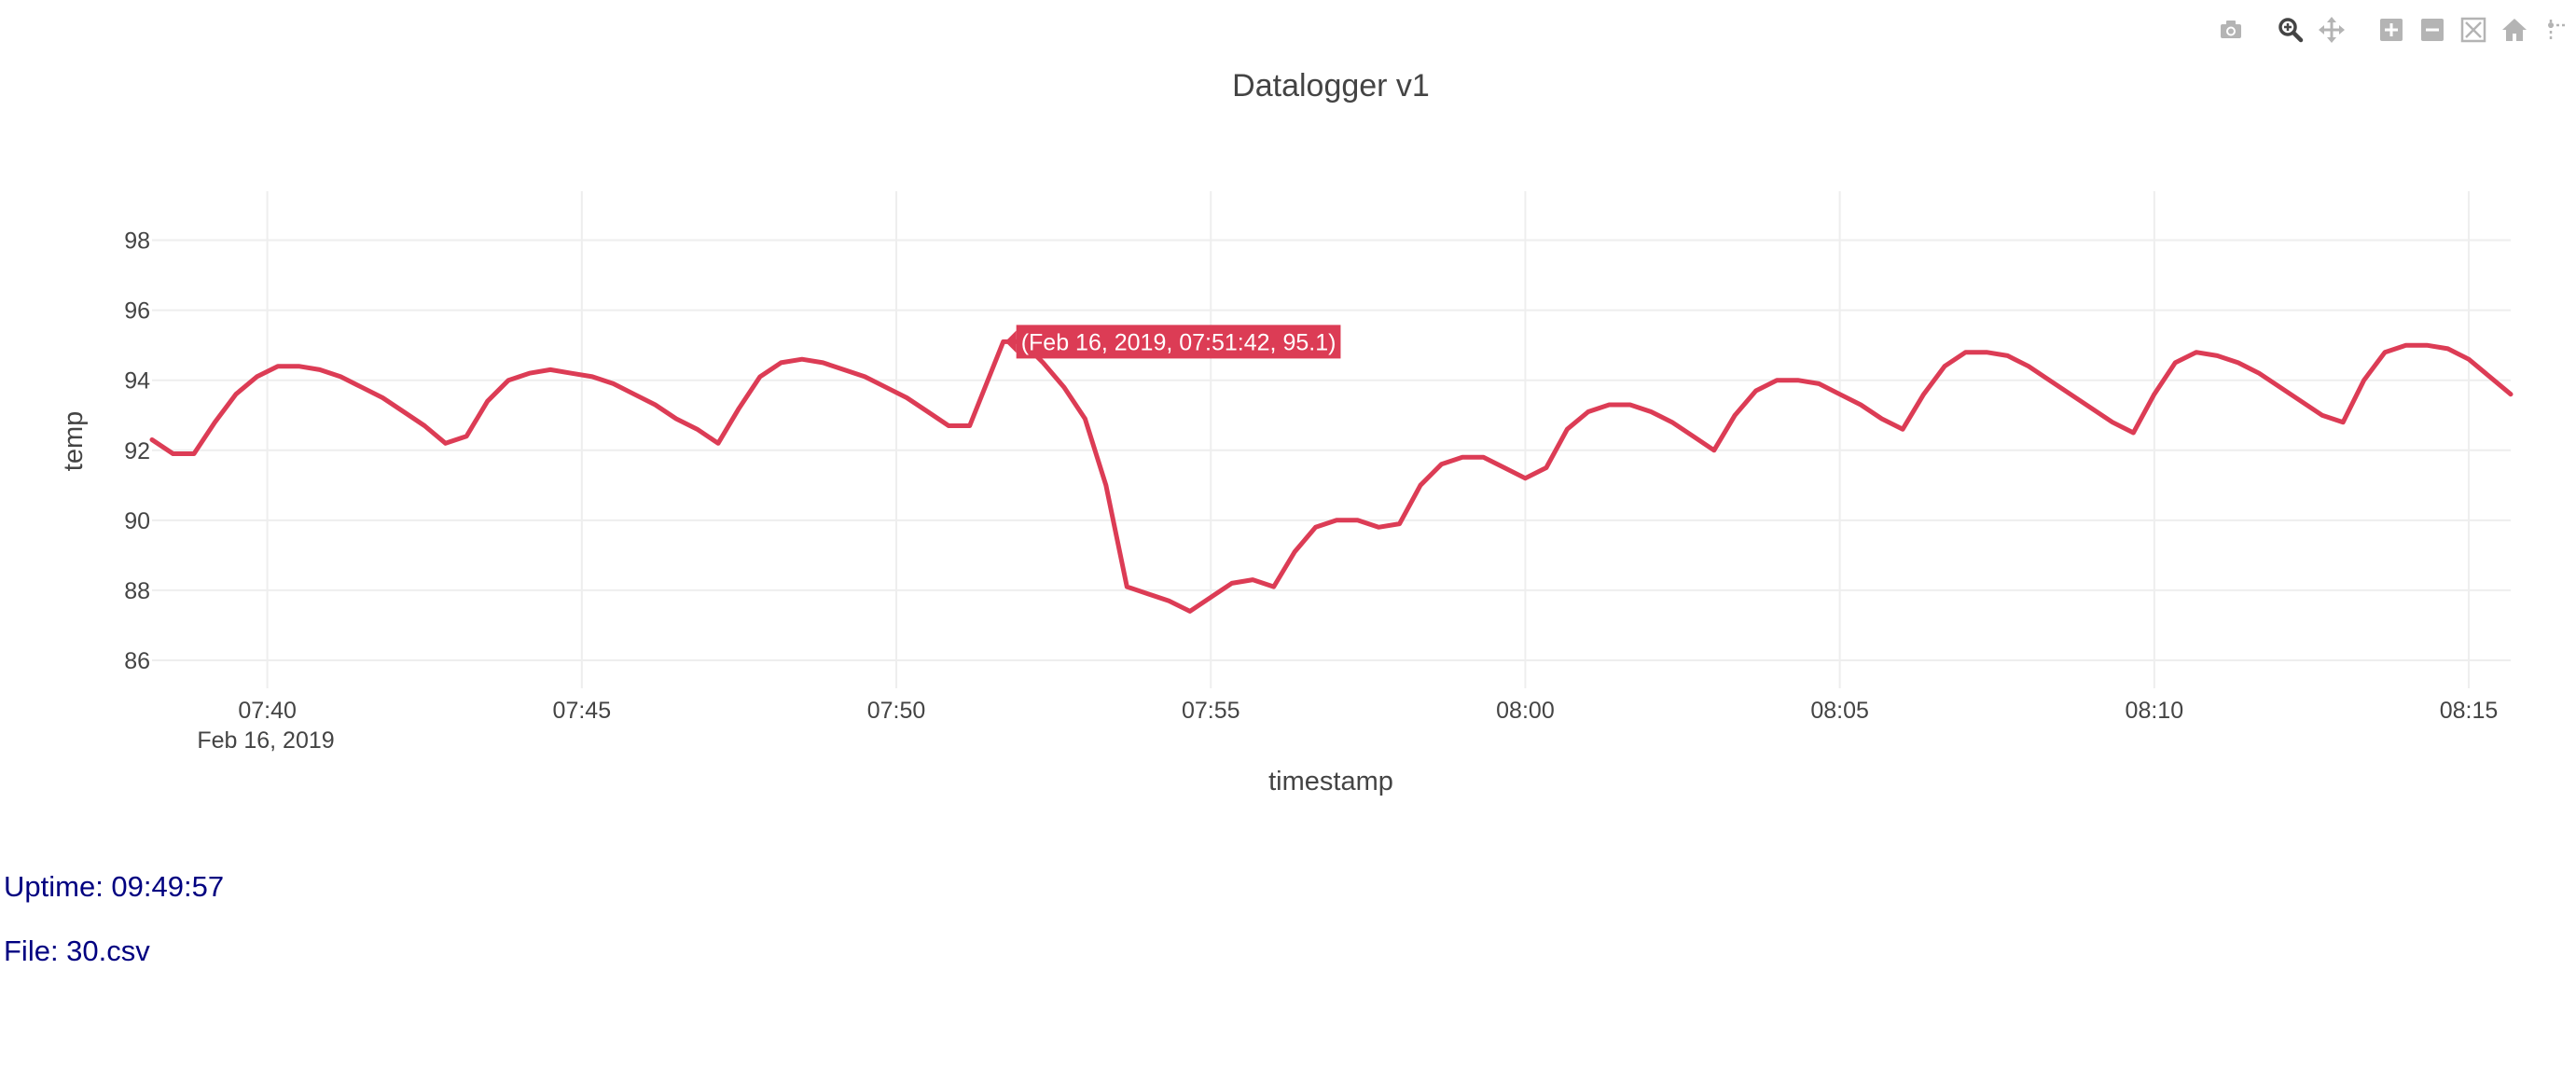 The image size is (2576, 1080). What do you see at coordinates (1330, 781) in the screenshot?
I see `x-axis-label: timestamp` at bounding box center [1330, 781].